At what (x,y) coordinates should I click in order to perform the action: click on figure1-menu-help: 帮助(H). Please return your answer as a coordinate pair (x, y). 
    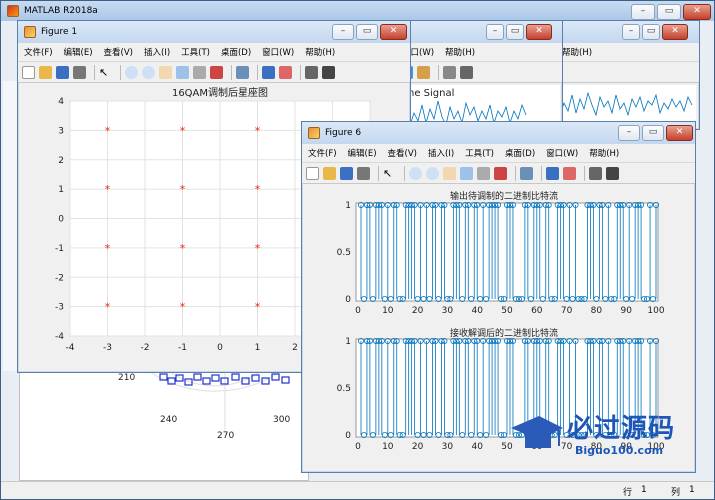
    Looking at the image, I should click on (320, 52).